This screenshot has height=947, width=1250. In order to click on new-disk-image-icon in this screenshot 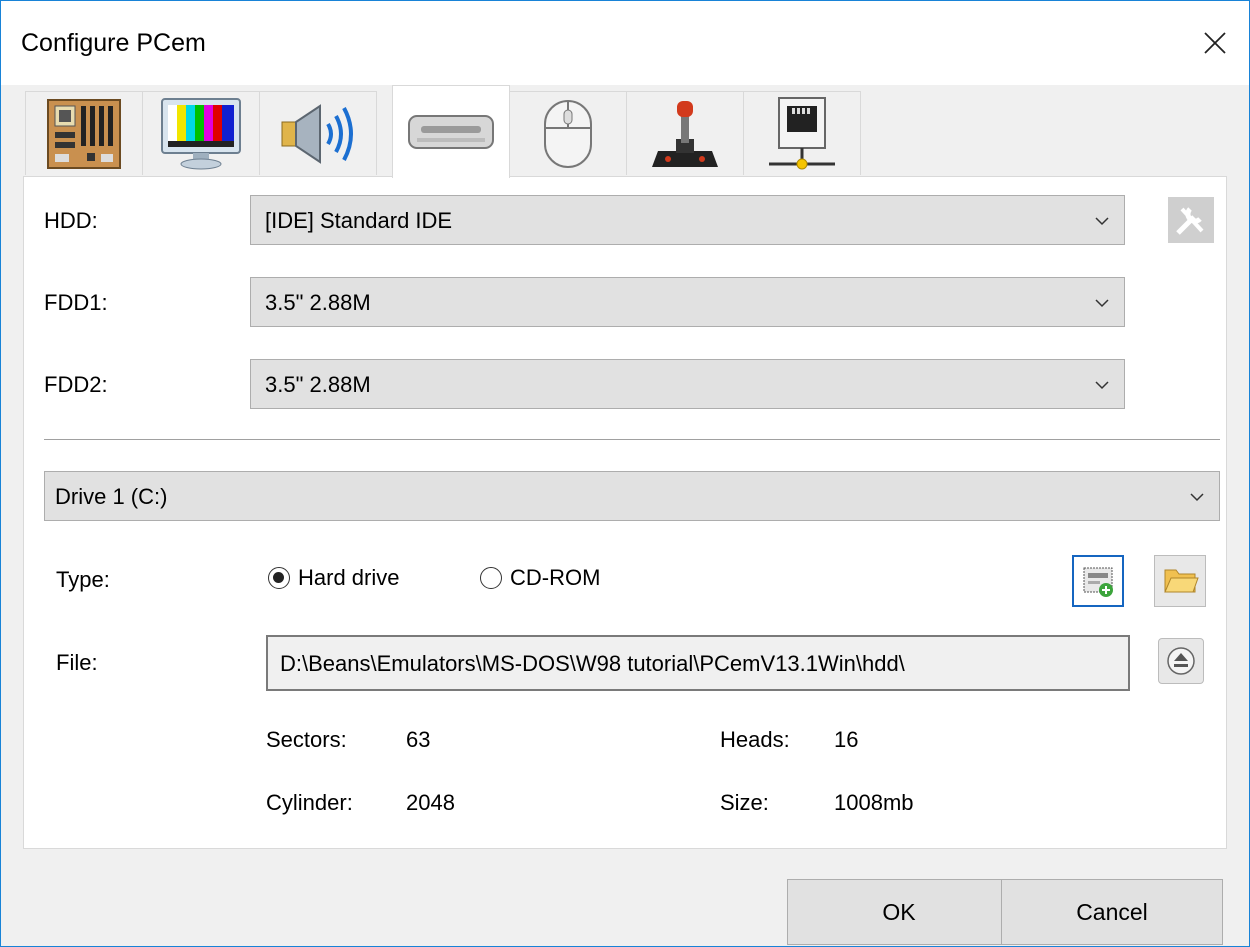, I will do `click(1098, 582)`.